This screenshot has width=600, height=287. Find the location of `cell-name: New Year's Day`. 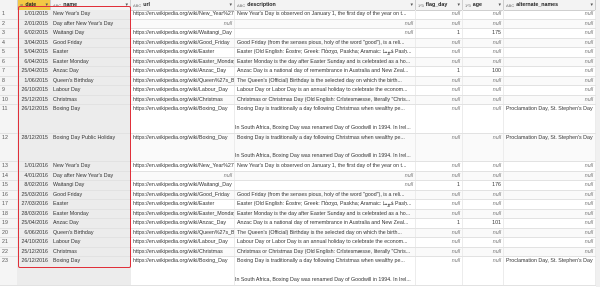

cell-name: New Year's Day is located at coordinates (91, 14).